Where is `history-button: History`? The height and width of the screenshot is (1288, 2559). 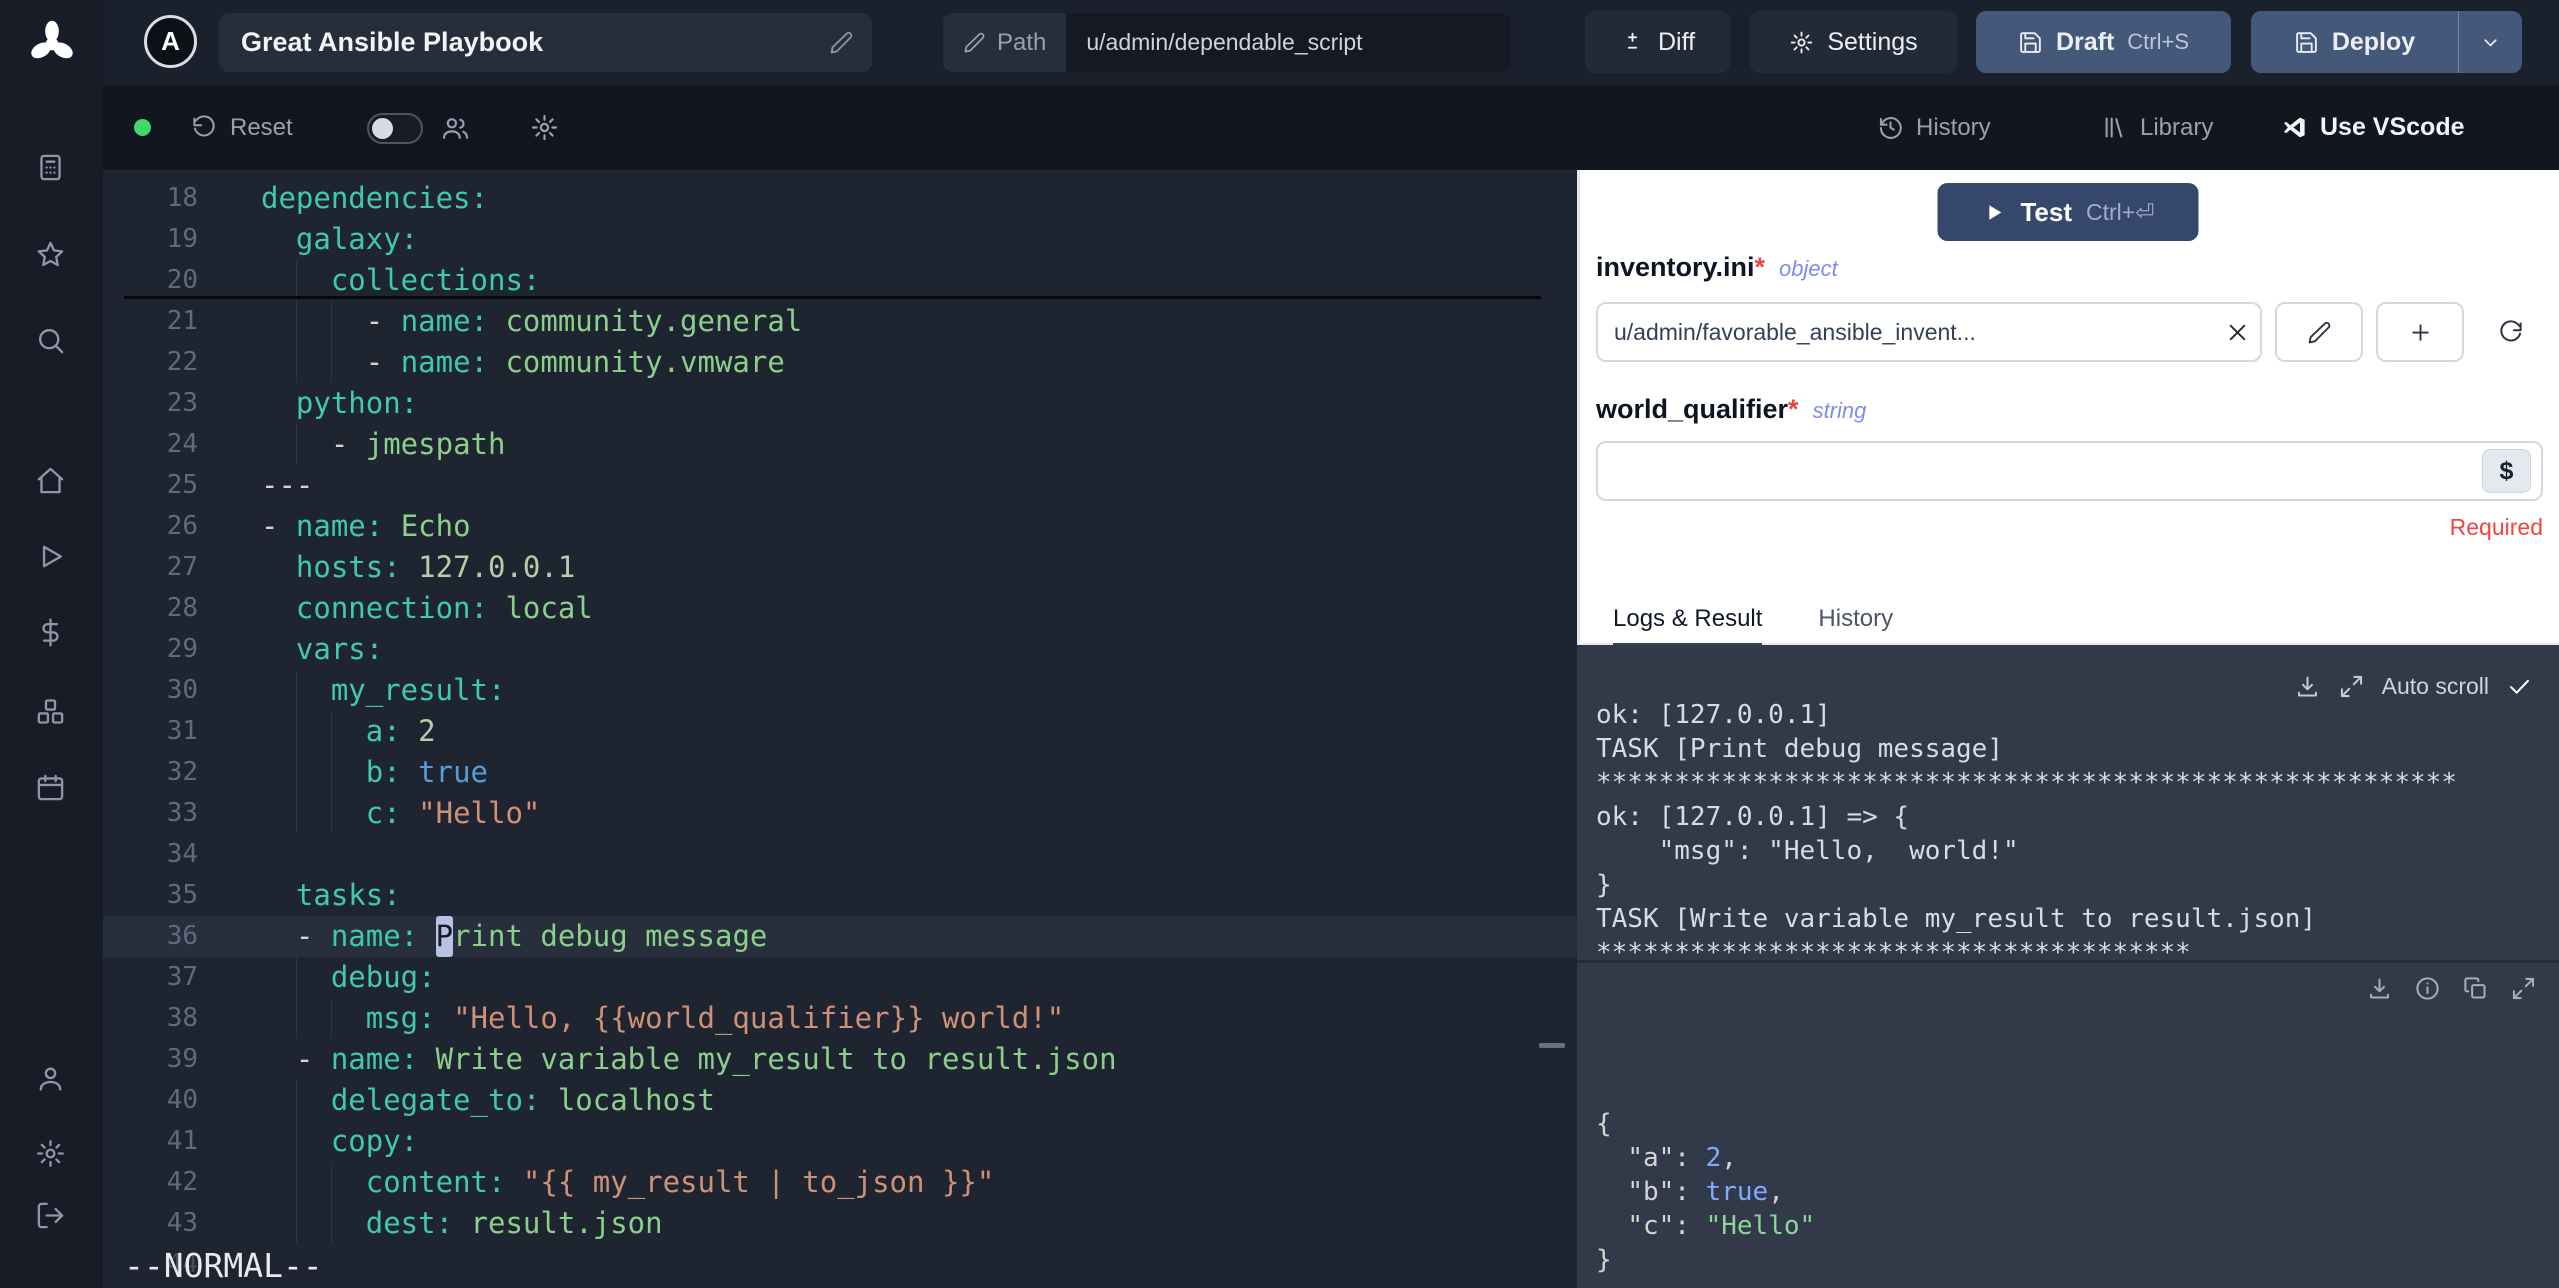 history-button: History is located at coordinates (1934, 127).